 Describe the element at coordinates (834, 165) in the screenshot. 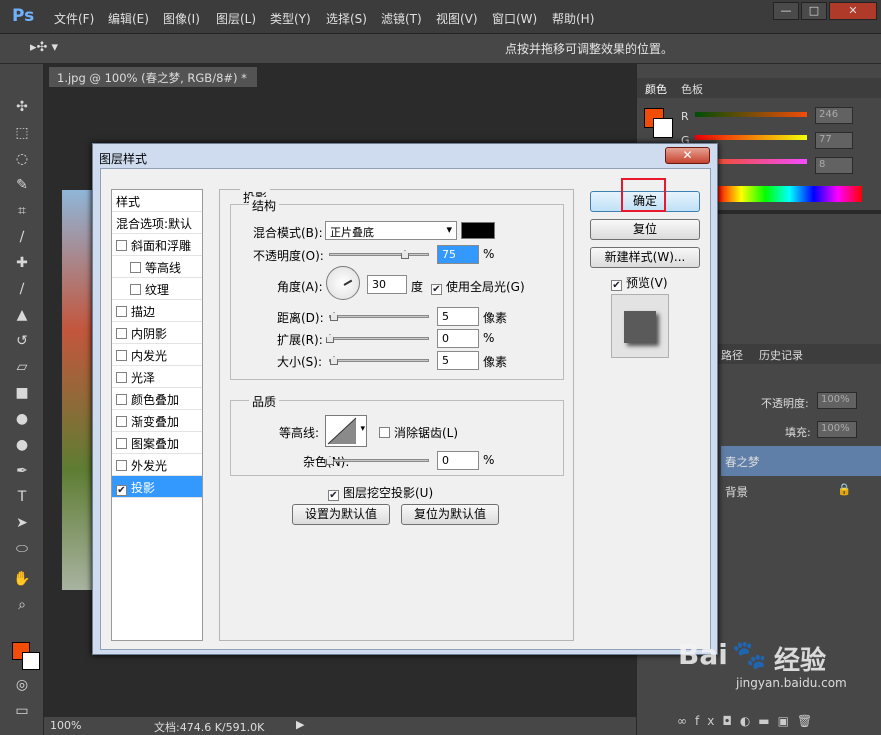

I see `b-value: 8` at that location.